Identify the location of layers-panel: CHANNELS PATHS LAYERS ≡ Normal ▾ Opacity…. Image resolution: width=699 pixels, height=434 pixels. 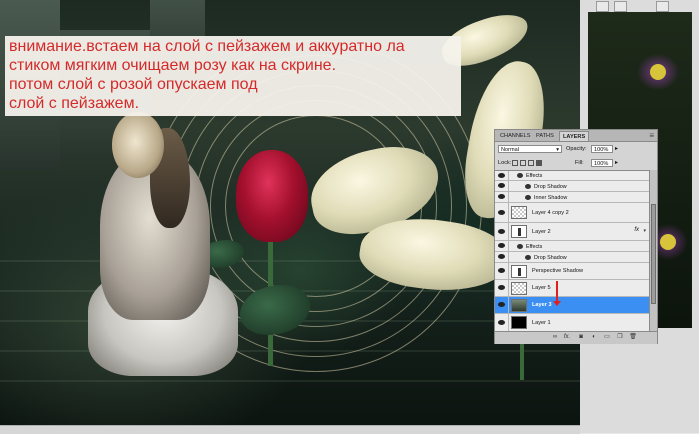
(576, 236).